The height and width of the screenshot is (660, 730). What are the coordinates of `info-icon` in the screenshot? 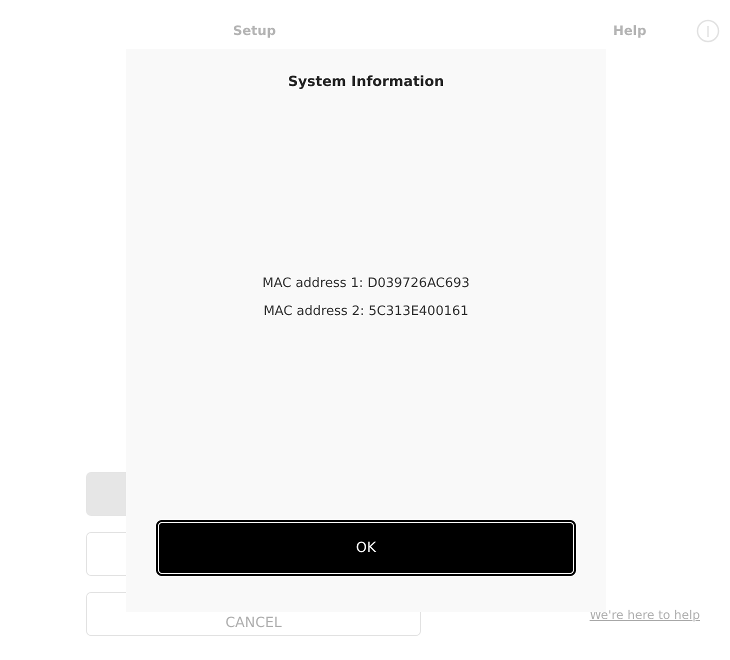 It's located at (708, 31).